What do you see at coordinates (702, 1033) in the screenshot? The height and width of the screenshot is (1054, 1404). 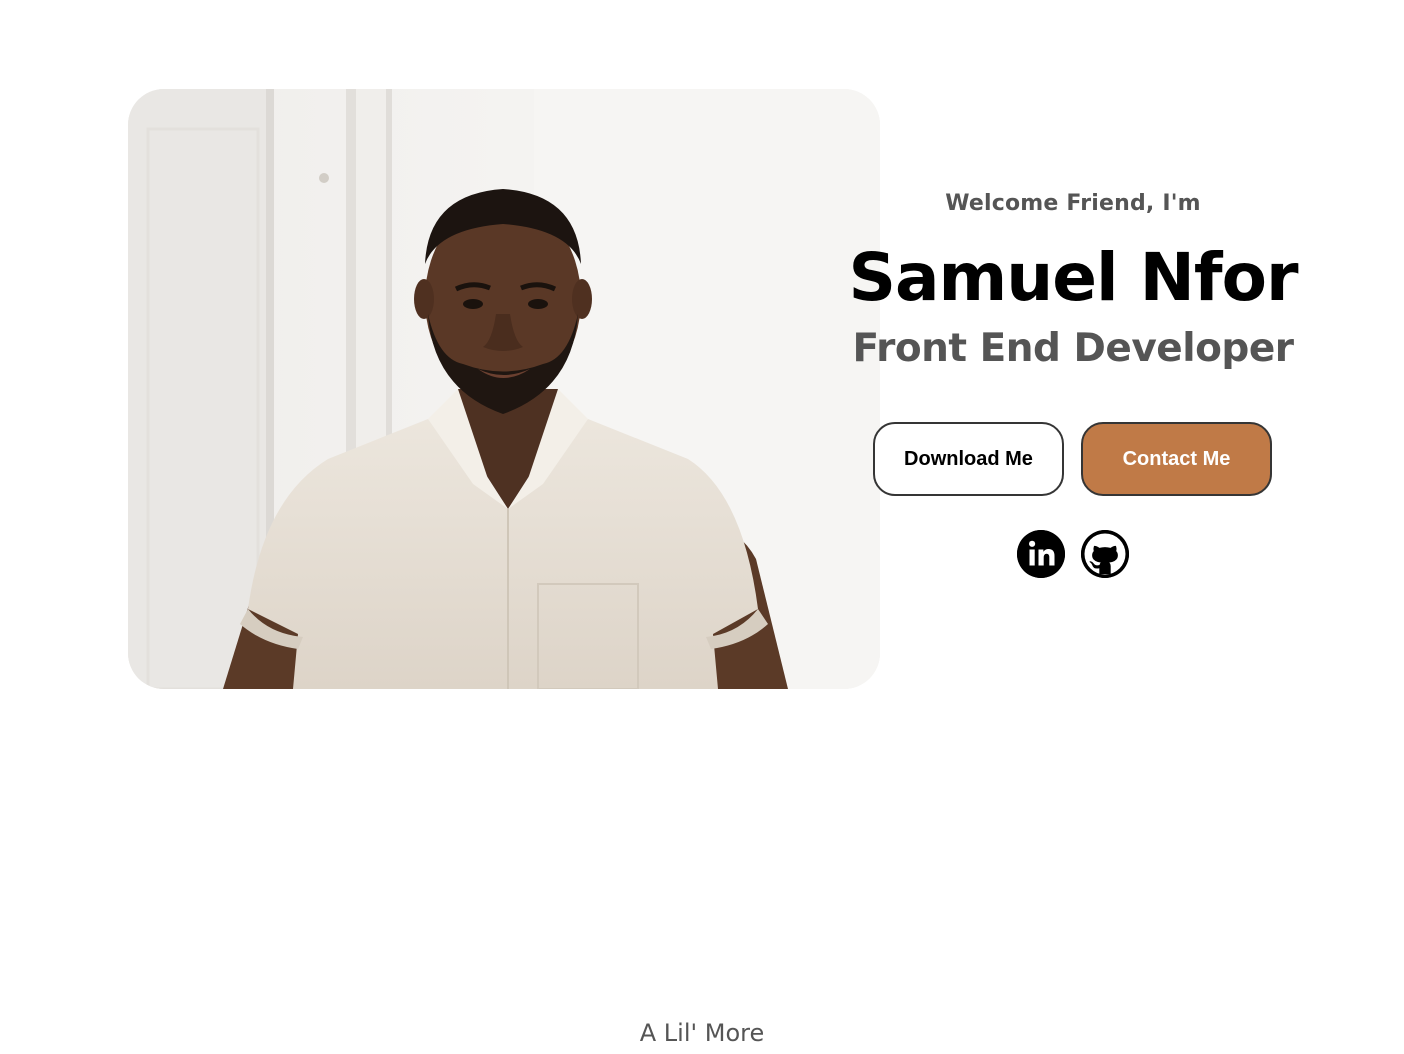 I see `more-section-title: A Lil' More` at bounding box center [702, 1033].